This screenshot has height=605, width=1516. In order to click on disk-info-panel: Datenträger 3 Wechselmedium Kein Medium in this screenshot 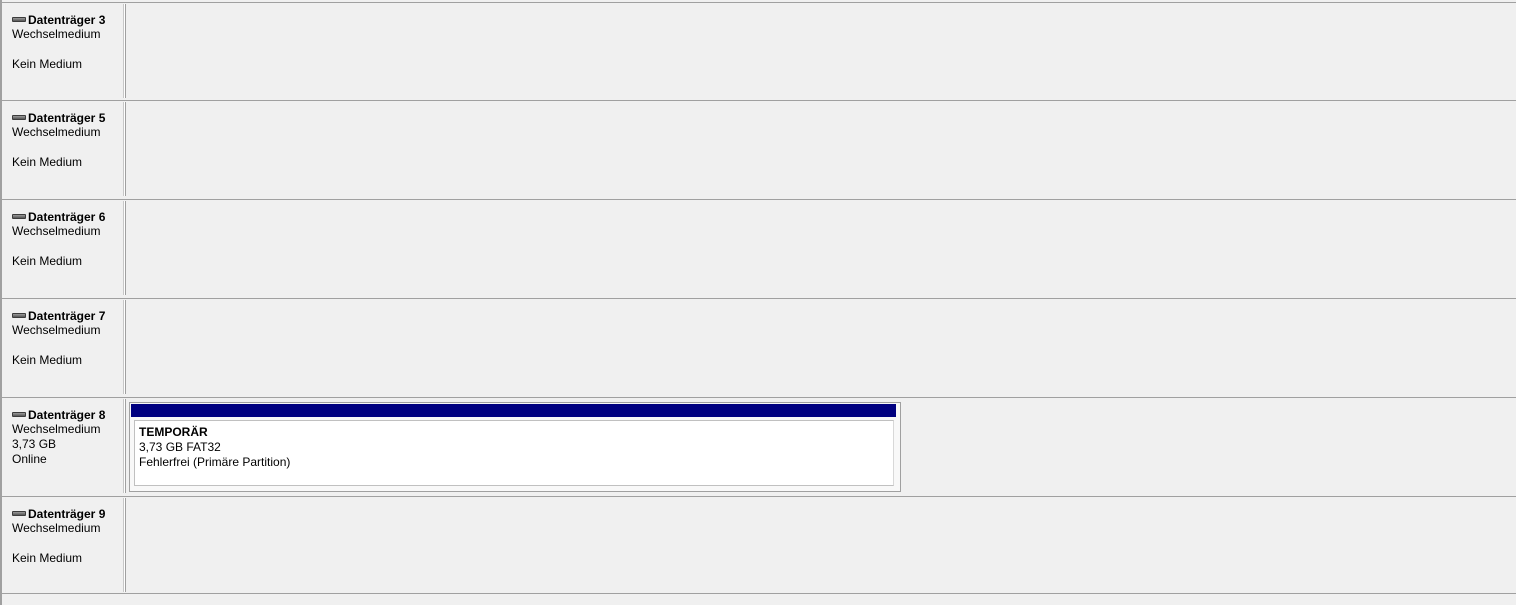, I will do `click(64, 51)`.